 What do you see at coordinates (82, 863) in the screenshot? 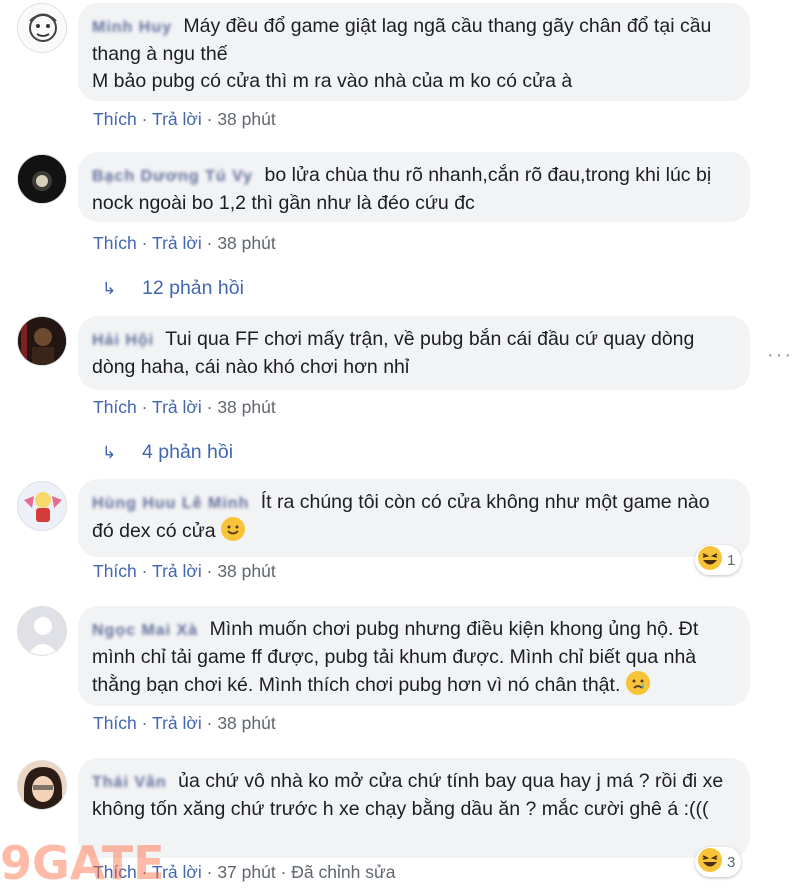
I see `watermark-logo: 9GATE` at bounding box center [82, 863].